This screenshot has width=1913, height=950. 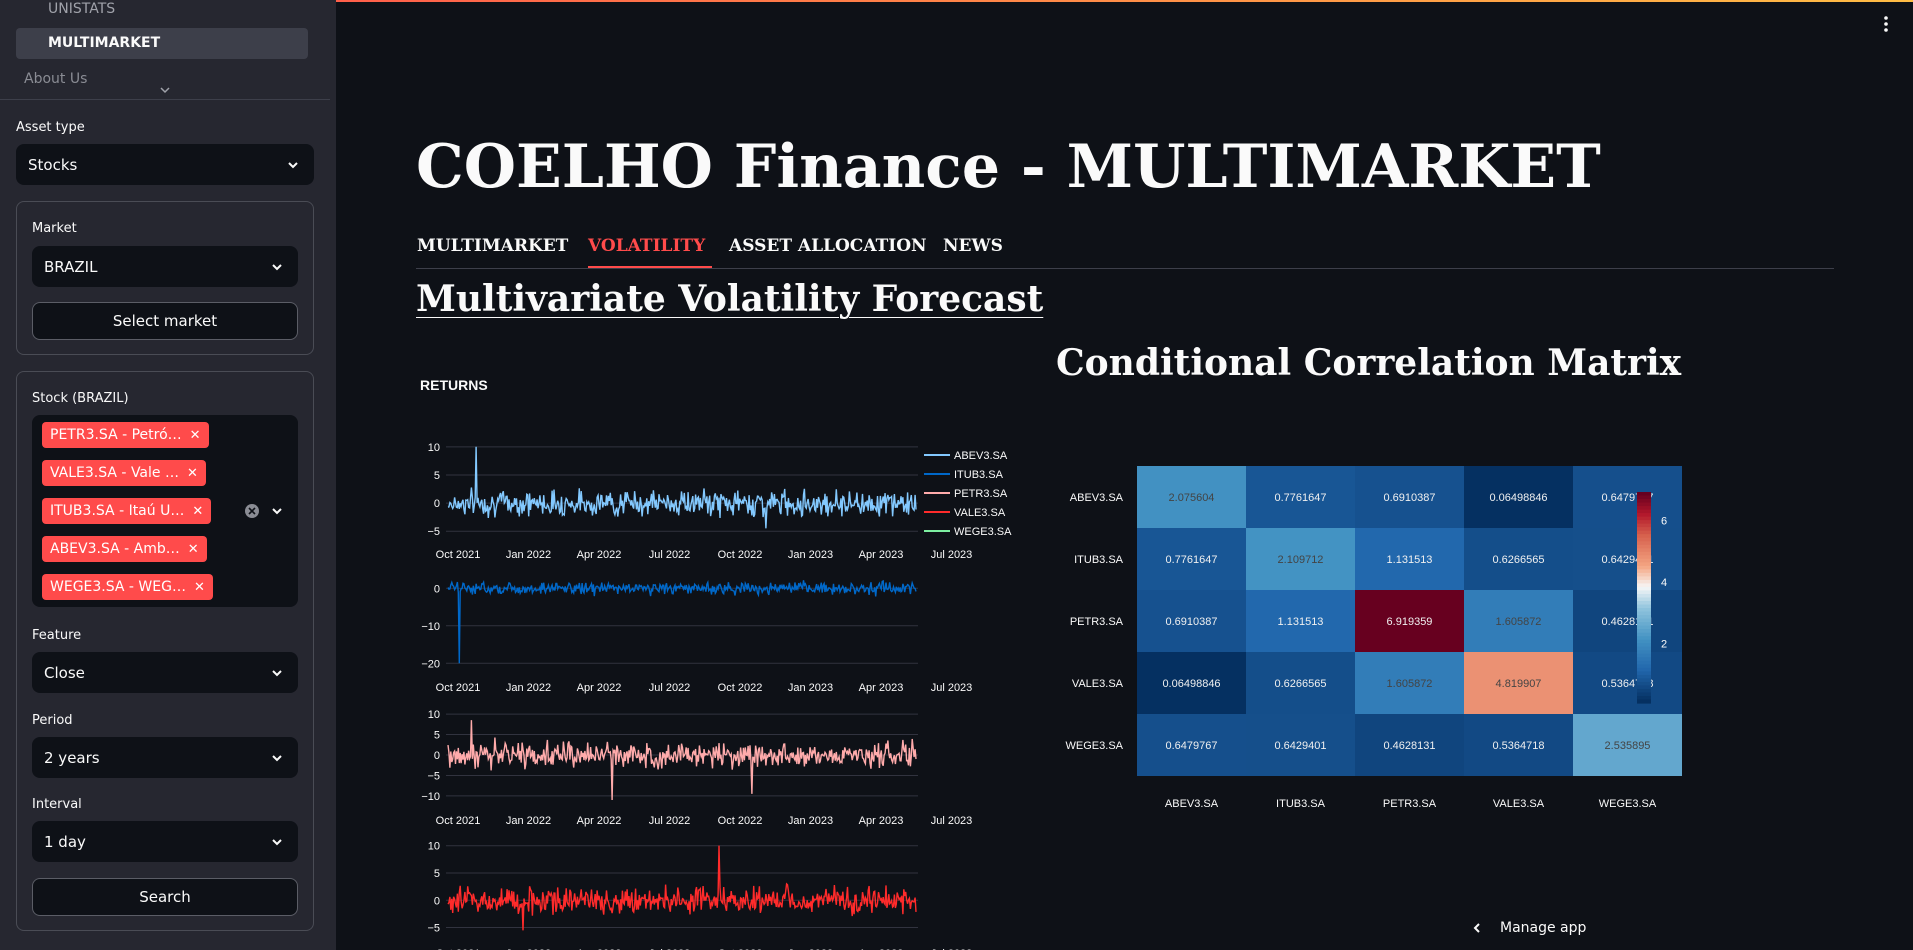 I want to click on manage-app-button: Manage app, so click(x=1528, y=928).